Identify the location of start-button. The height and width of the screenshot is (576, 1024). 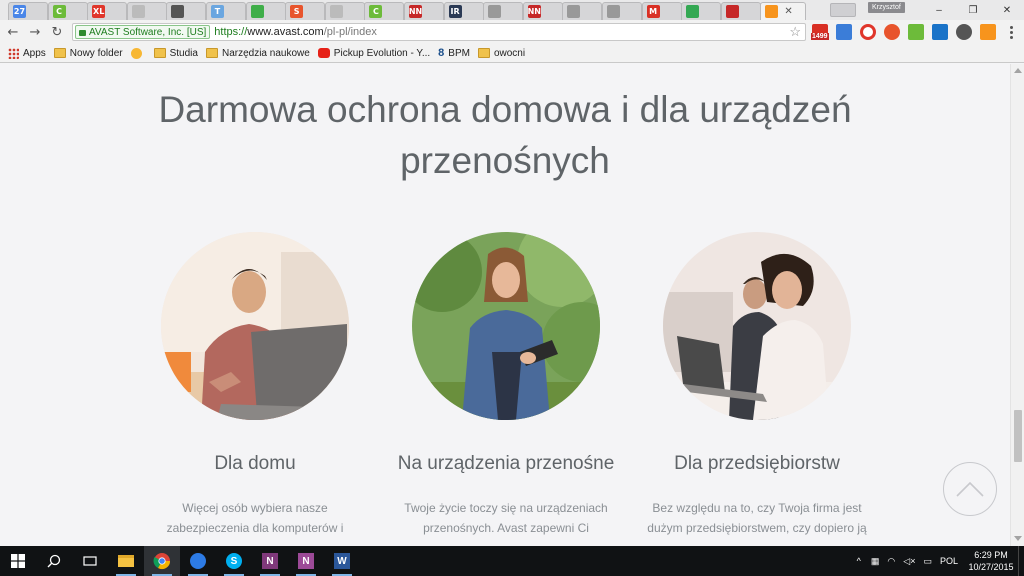
(18, 561).